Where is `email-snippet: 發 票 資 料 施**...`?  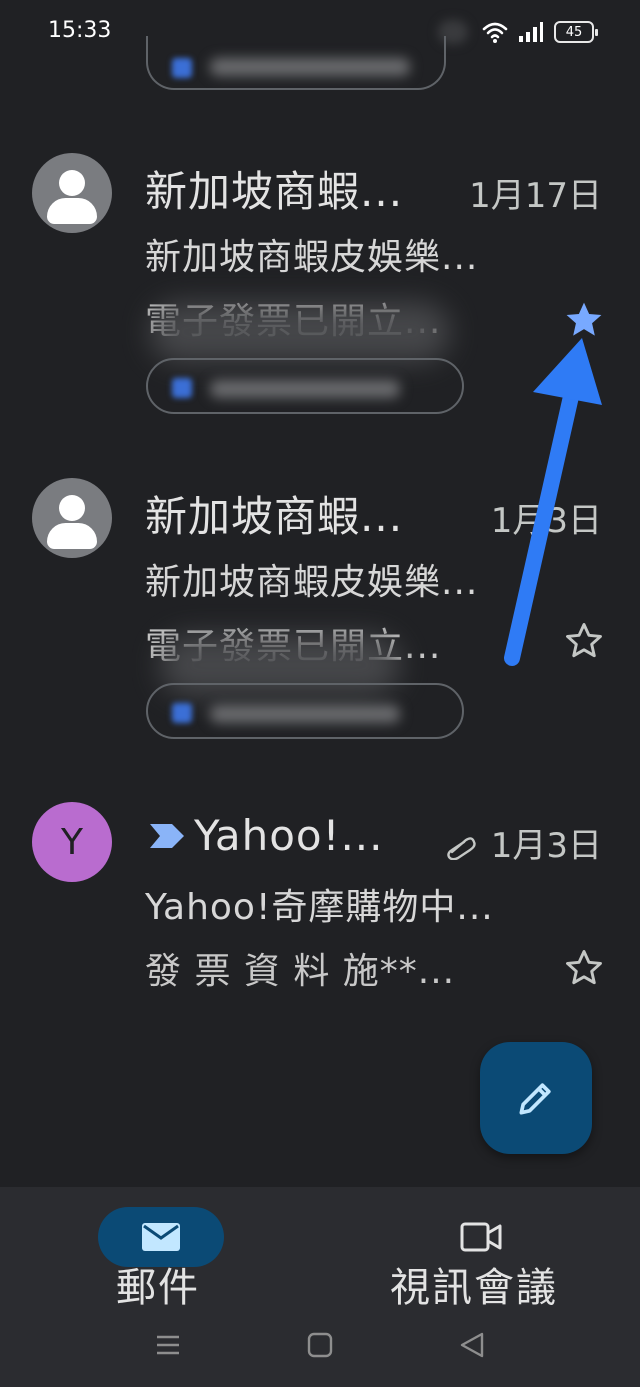 email-snippet: 發 票 資 料 施**... is located at coordinates (300, 971).